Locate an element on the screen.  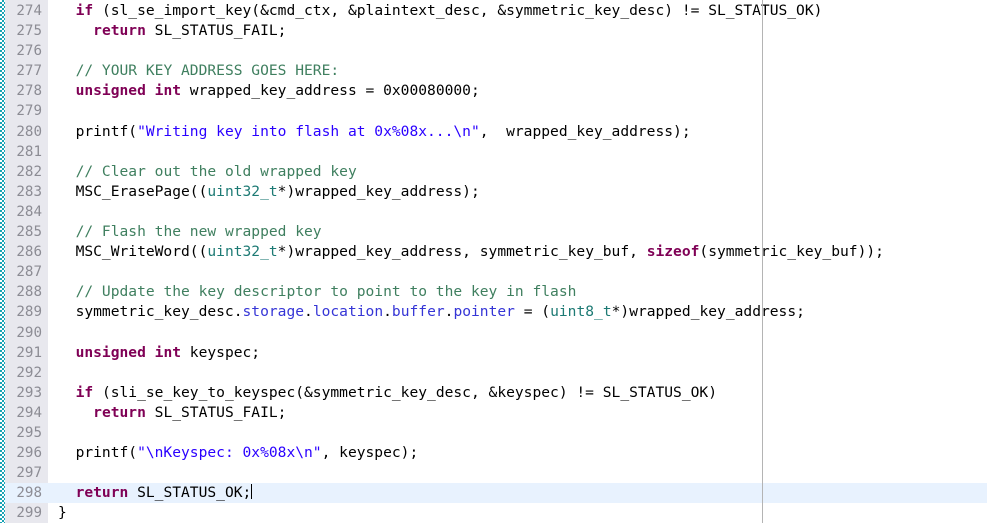
code-token-string: "\nKeyspec: 0x%08x\n" is located at coordinates (229, 453).